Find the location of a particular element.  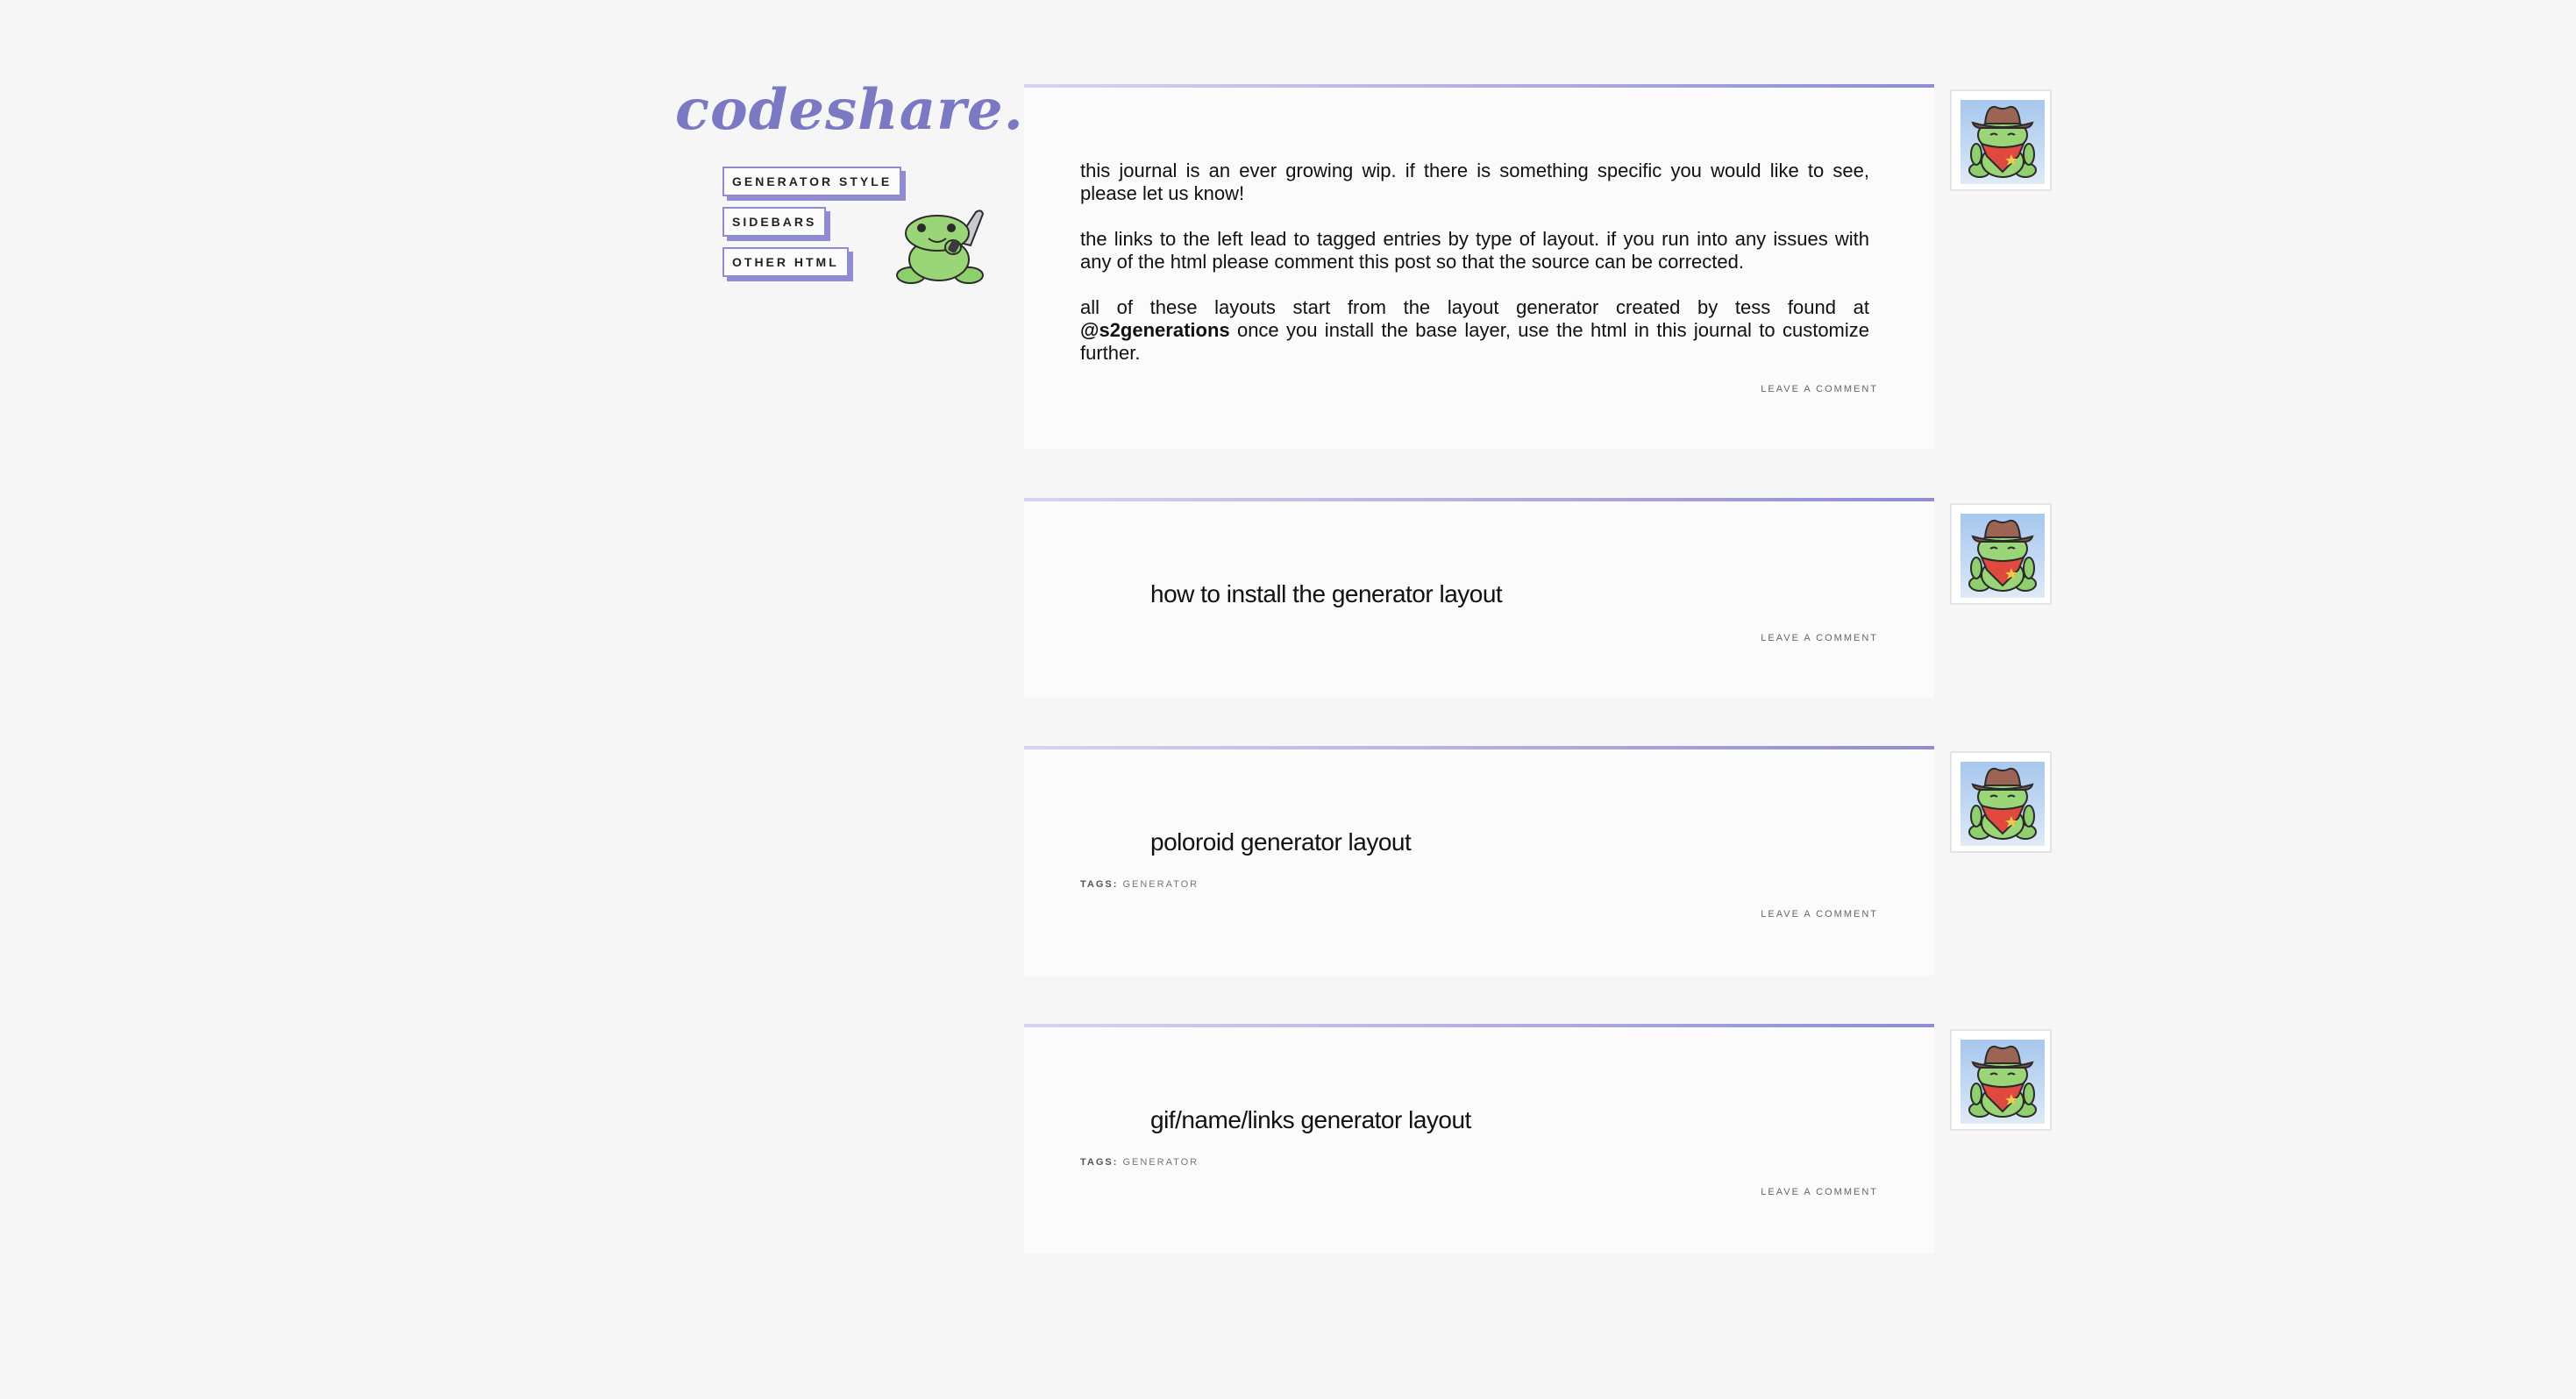

nav-link-other-html: OTHER HTML is located at coordinates (785, 262).